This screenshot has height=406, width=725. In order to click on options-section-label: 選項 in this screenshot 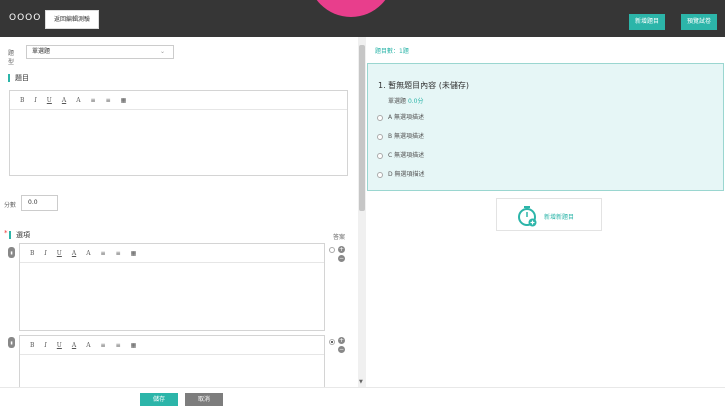, I will do `click(19, 235)`.